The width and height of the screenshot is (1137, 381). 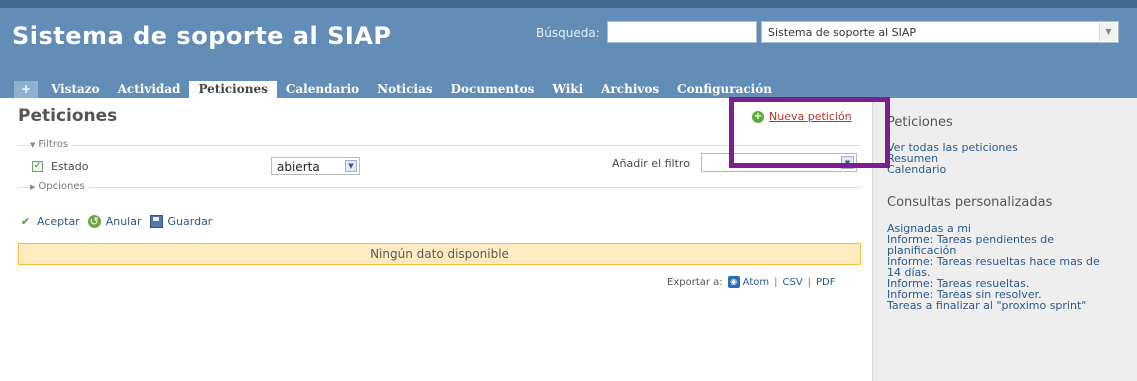 I want to click on apply-button: ✔ Aceptar, so click(x=49, y=221).